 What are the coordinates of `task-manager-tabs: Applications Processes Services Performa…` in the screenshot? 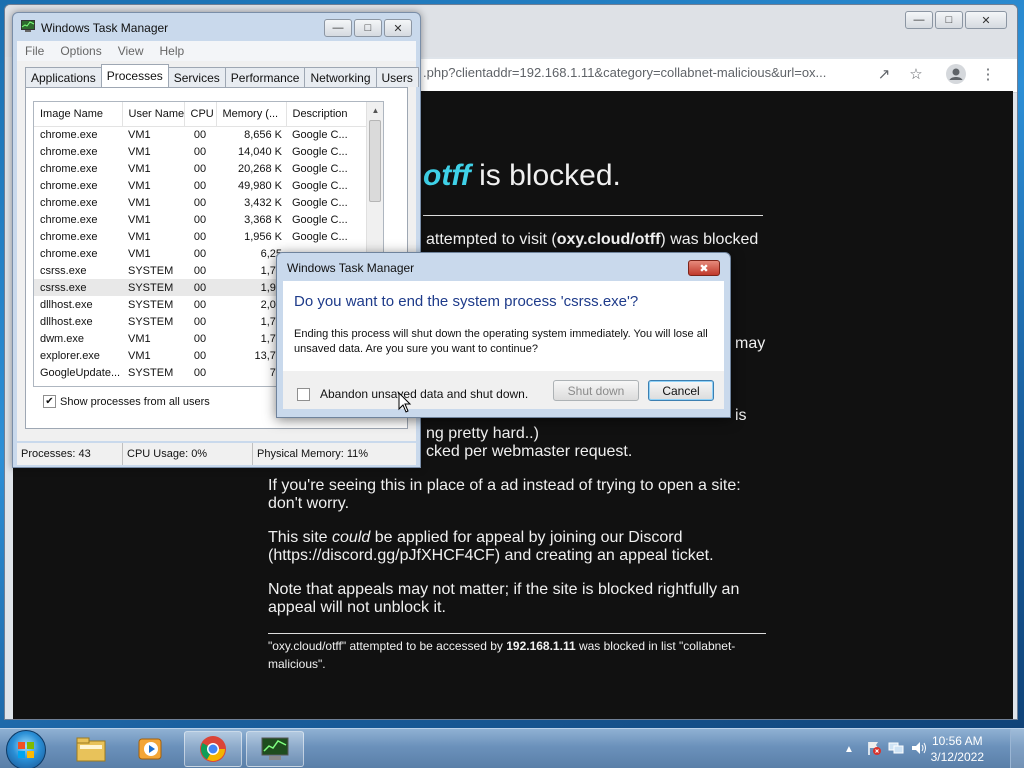 It's located at (222, 75).